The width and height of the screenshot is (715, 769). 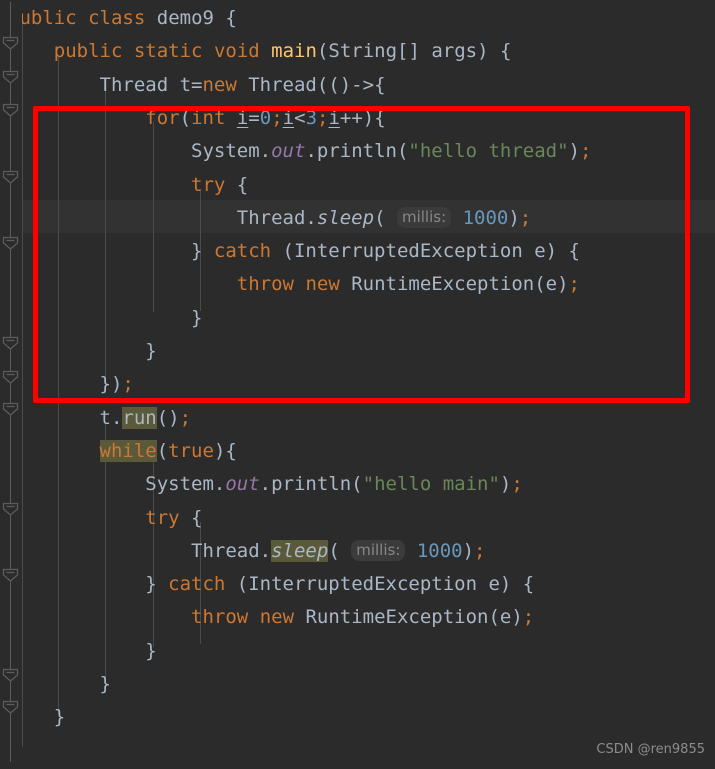 I want to click on code-line: for(int i=0;i<3;i++){, so click(x=357, y=118).